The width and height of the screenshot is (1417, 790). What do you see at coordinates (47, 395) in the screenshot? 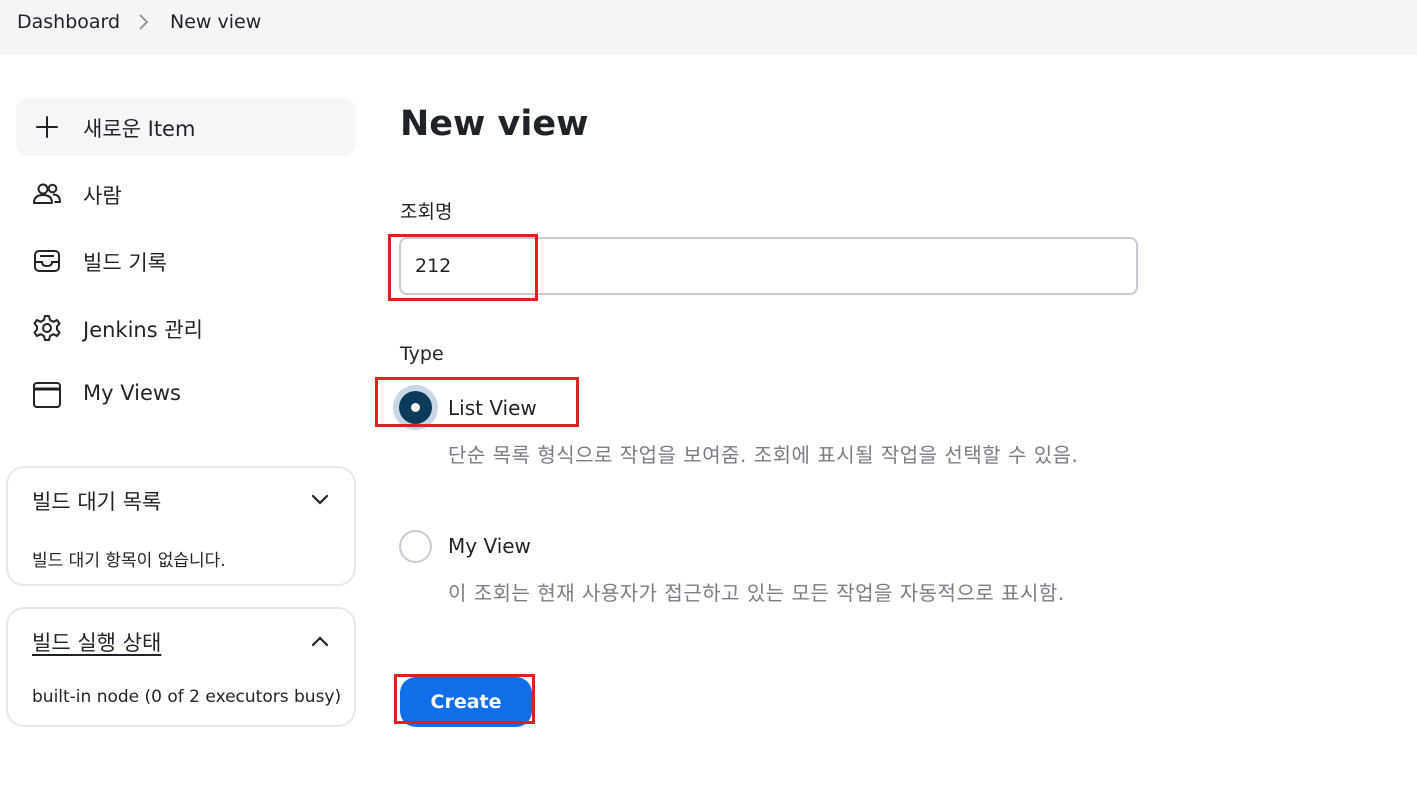
I see `window-icon` at bounding box center [47, 395].